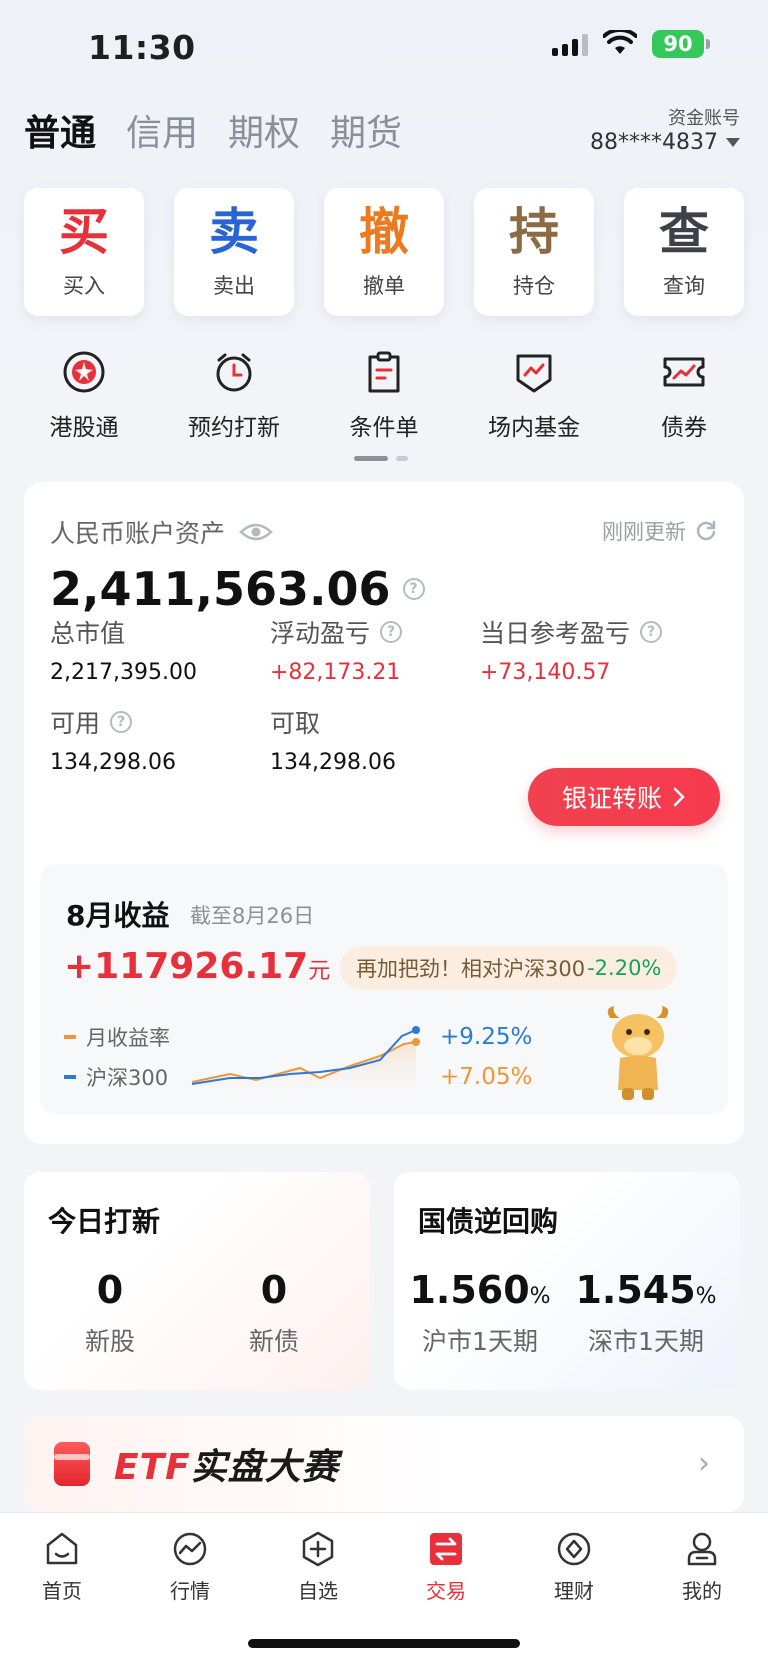  Describe the element at coordinates (620, 42) in the screenshot. I see `wifi-icon` at that location.